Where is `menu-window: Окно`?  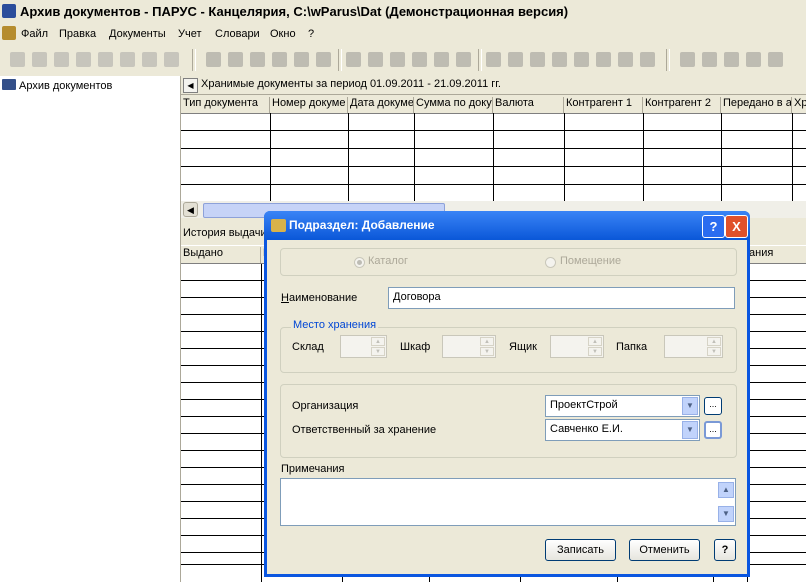
menu-window: Окно is located at coordinates (283, 34).